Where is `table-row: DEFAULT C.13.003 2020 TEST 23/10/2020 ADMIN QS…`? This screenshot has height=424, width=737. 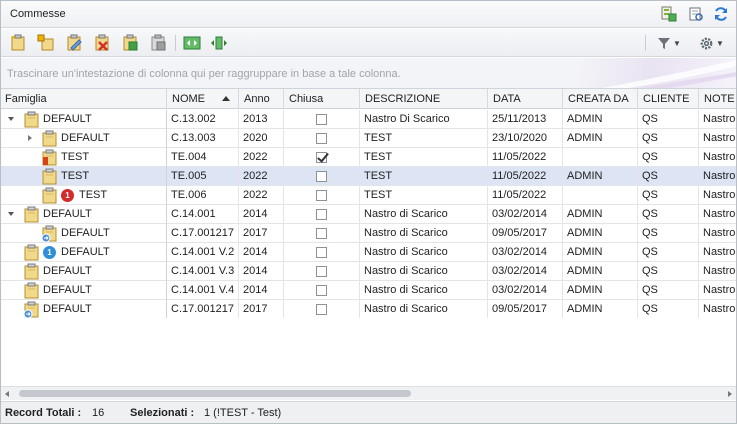
table-row: DEFAULT C.13.003 2020 TEST 23/10/2020 ADMIN QS… is located at coordinates (368, 138).